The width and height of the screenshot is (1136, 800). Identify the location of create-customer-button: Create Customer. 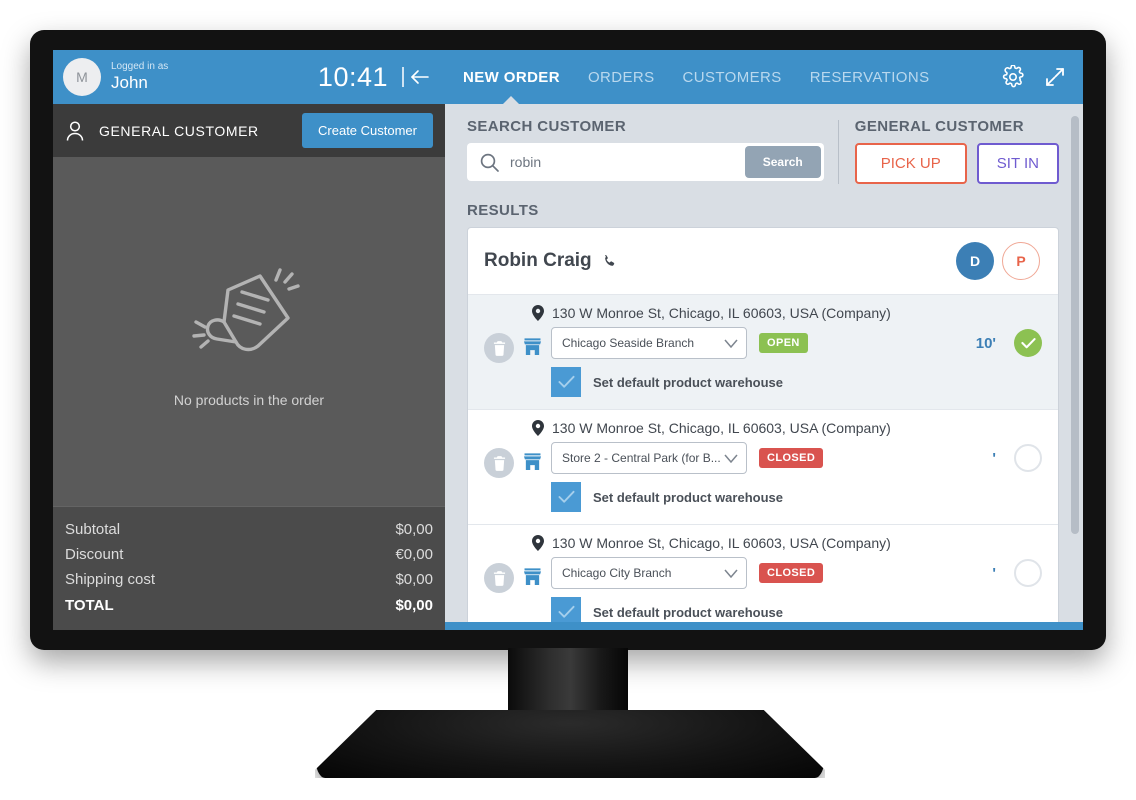
(367, 130).